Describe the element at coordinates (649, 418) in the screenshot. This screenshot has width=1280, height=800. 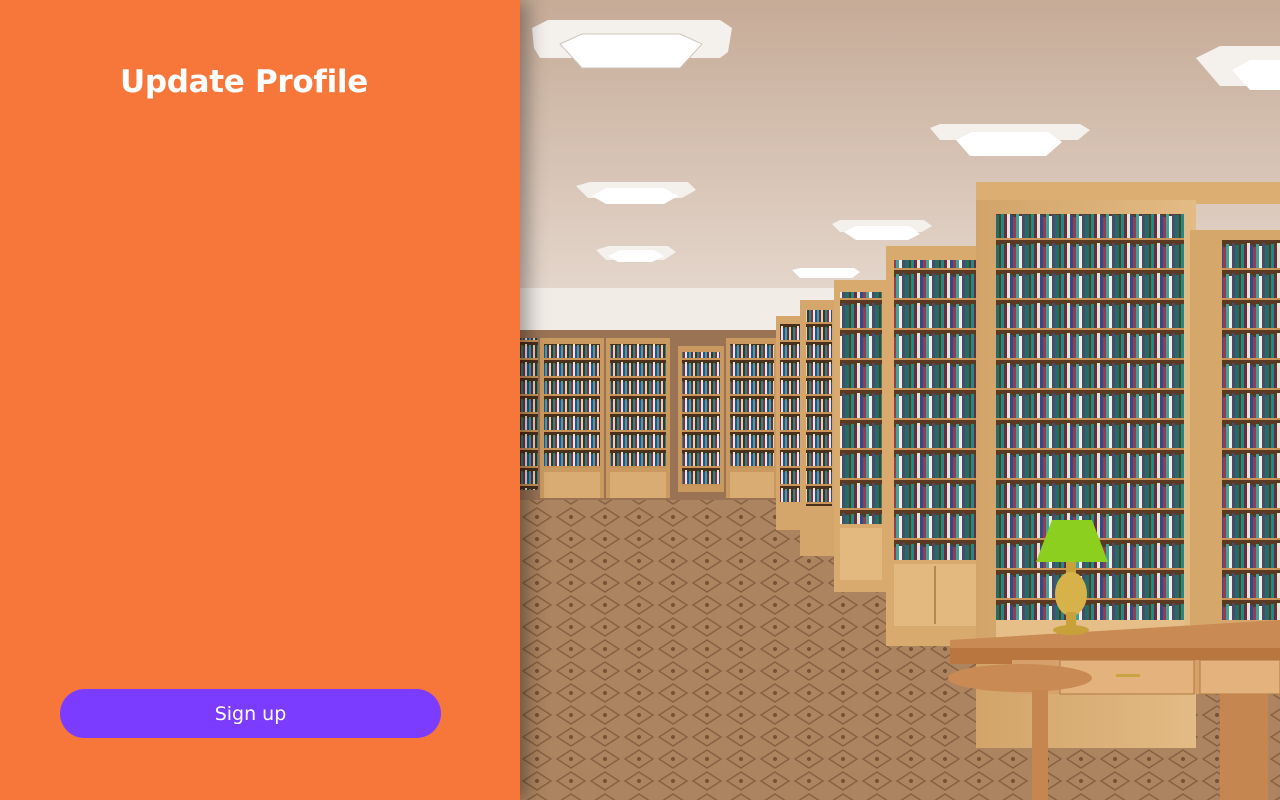
I see `far-bookshelves` at that location.